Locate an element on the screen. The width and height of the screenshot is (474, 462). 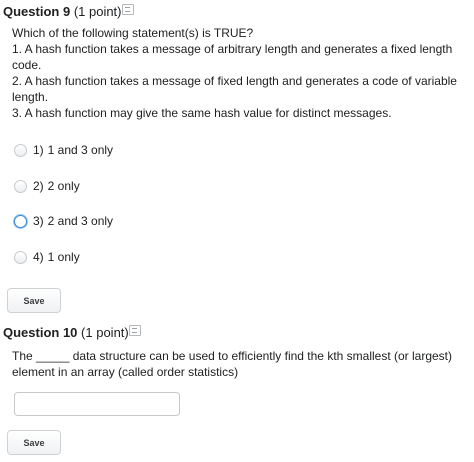
question-10-header: Question 10 (1 point) is located at coordinates (66, 332).